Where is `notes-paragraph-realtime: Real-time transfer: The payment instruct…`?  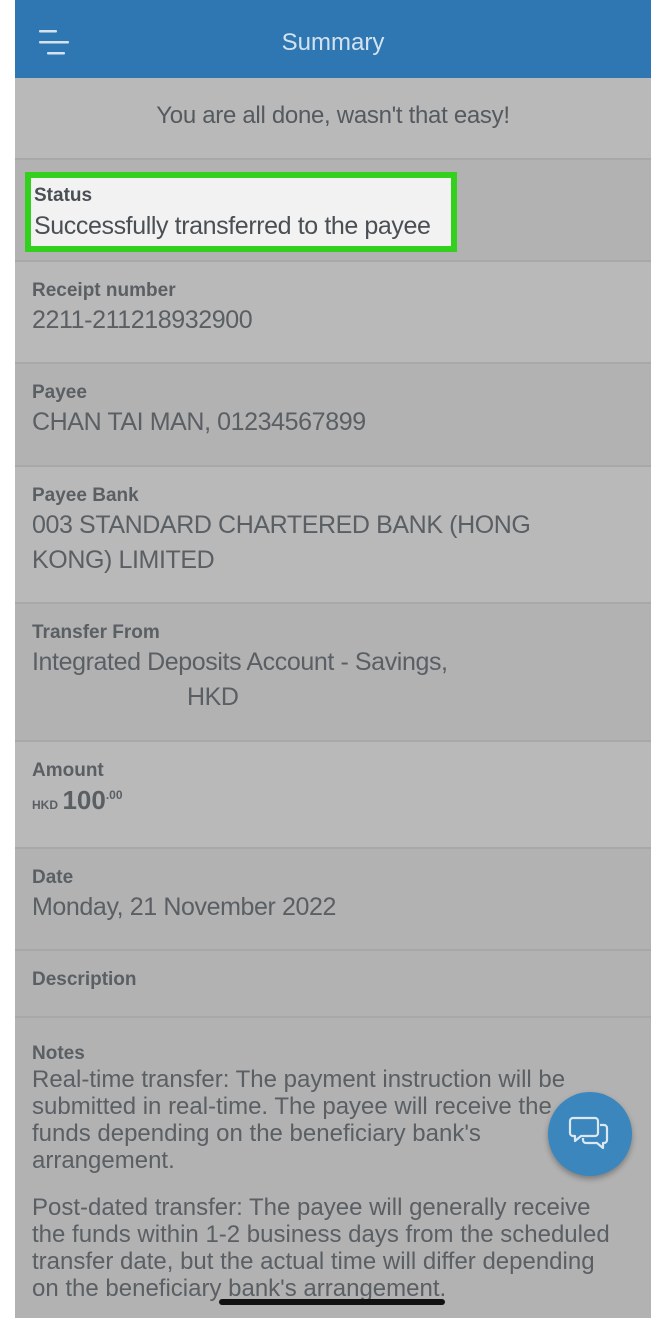
notes-paragraph-realtime: Real-time transfer: The payment instruct… is located at coordinates (299, 1120).